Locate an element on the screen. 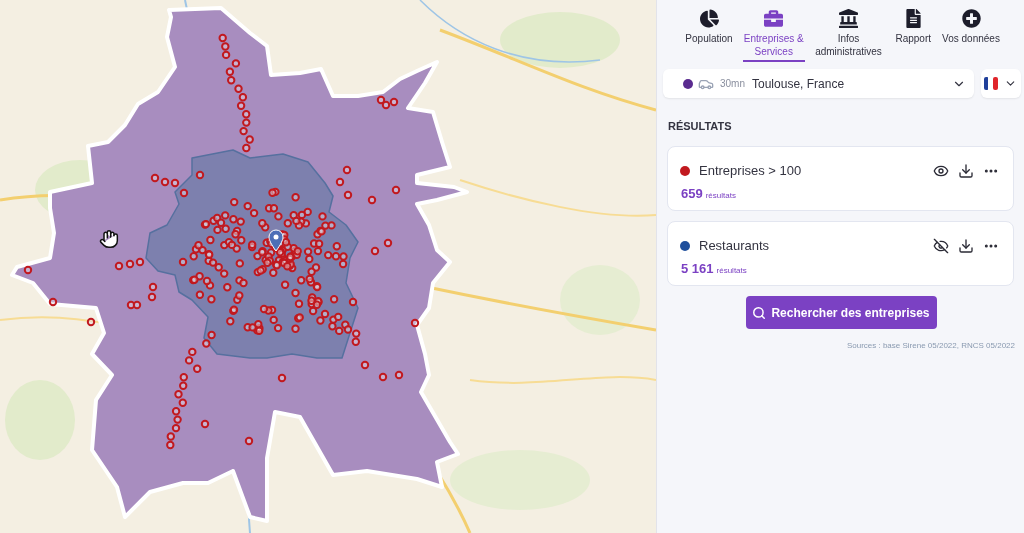 This screenshot has width=1024, height=533. tab: Vos données is located at coordinates (971, 31).